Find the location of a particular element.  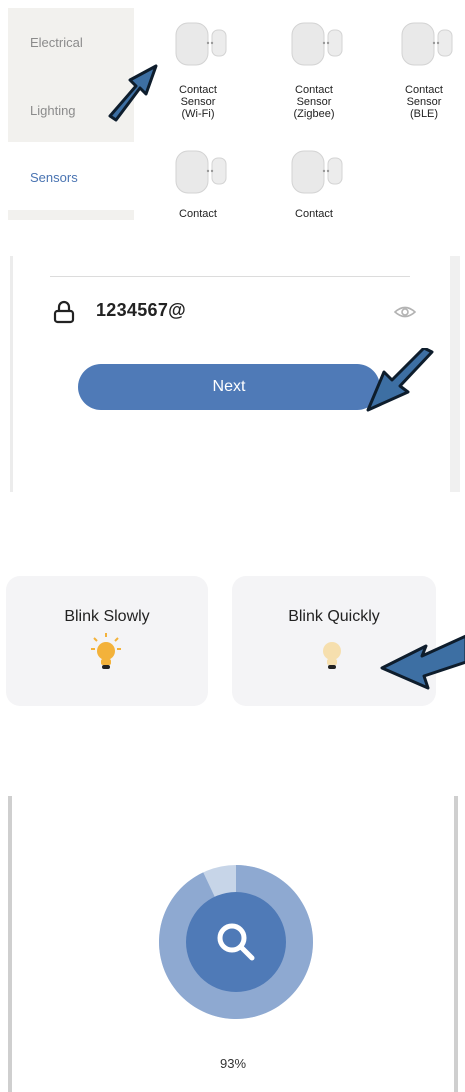

next-button: Next is located at coordinates (229, 387).